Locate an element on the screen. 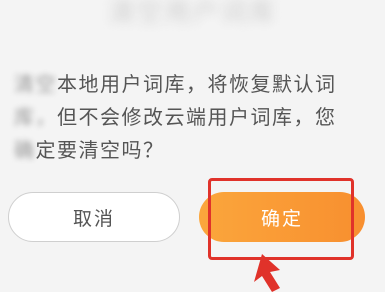  message-line-1-blurred: 清空 is located at coordinates (35, 84).